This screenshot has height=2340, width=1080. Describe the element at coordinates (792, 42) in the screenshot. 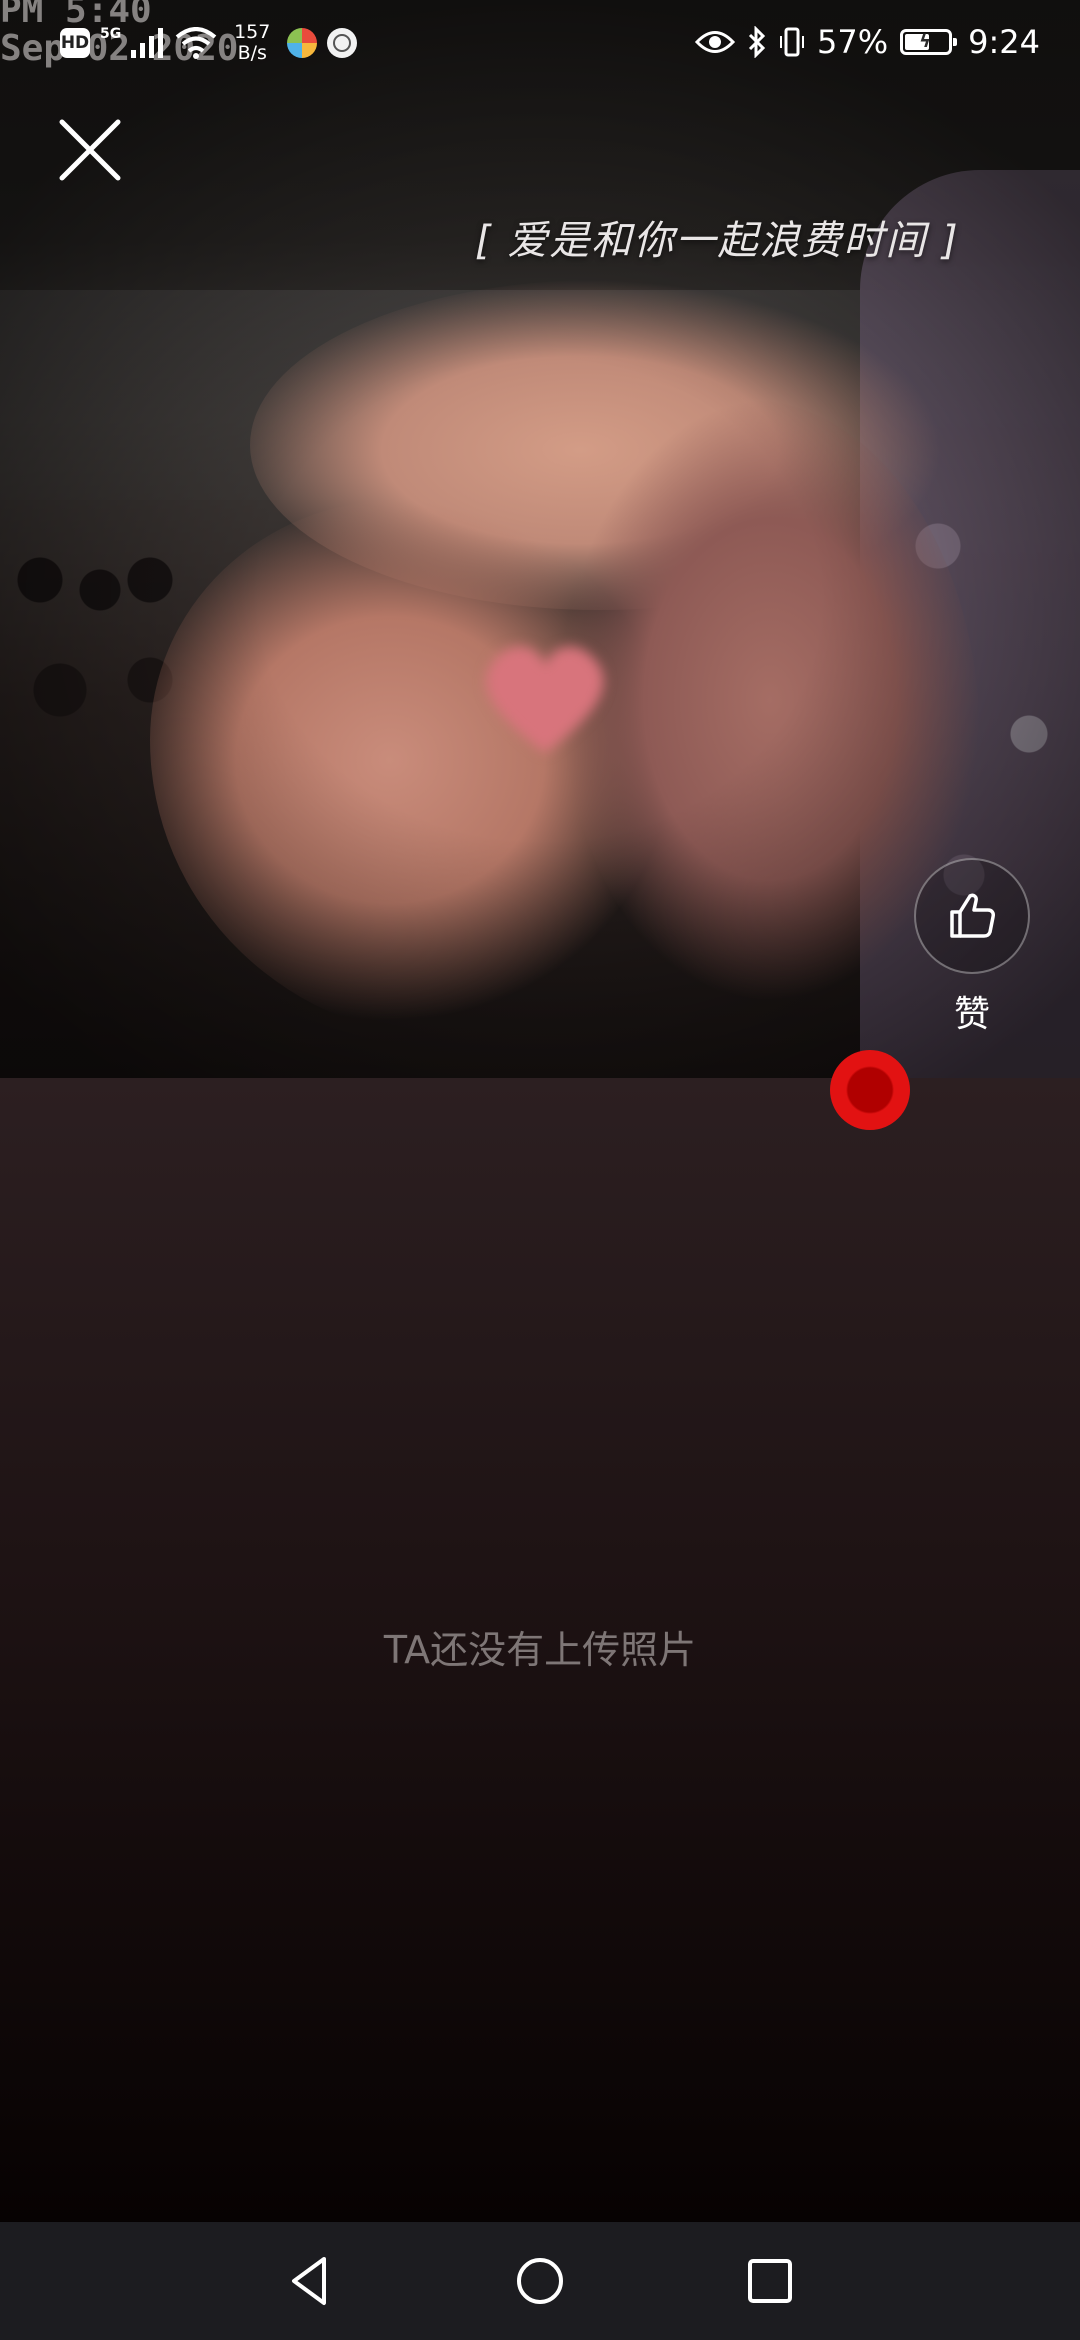

I see `vibrate-icon` at that location.